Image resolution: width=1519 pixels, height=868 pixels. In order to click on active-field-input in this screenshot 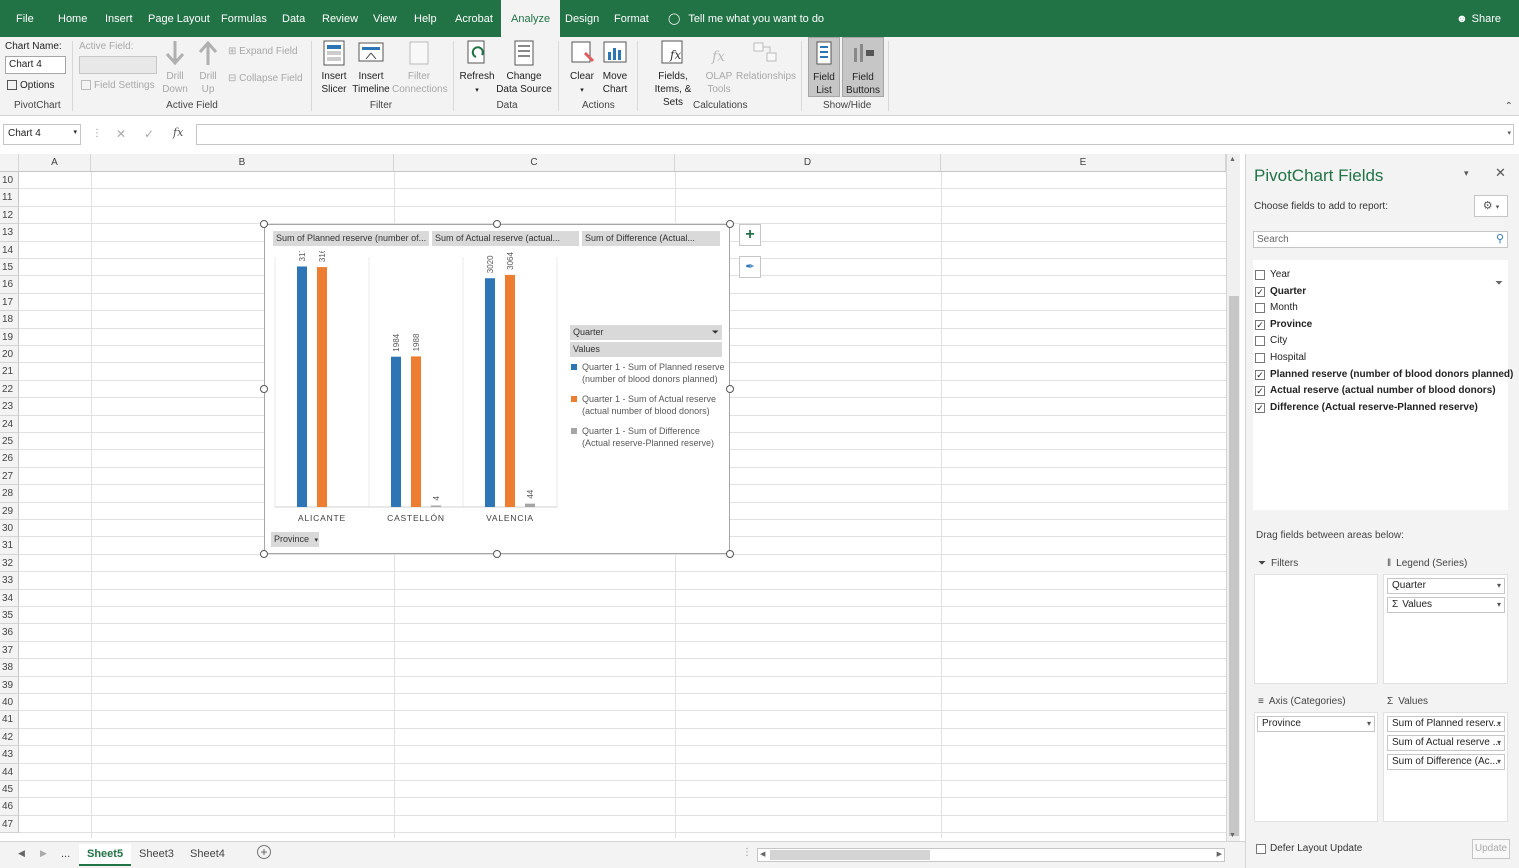, I will do `click(118, 65)`.